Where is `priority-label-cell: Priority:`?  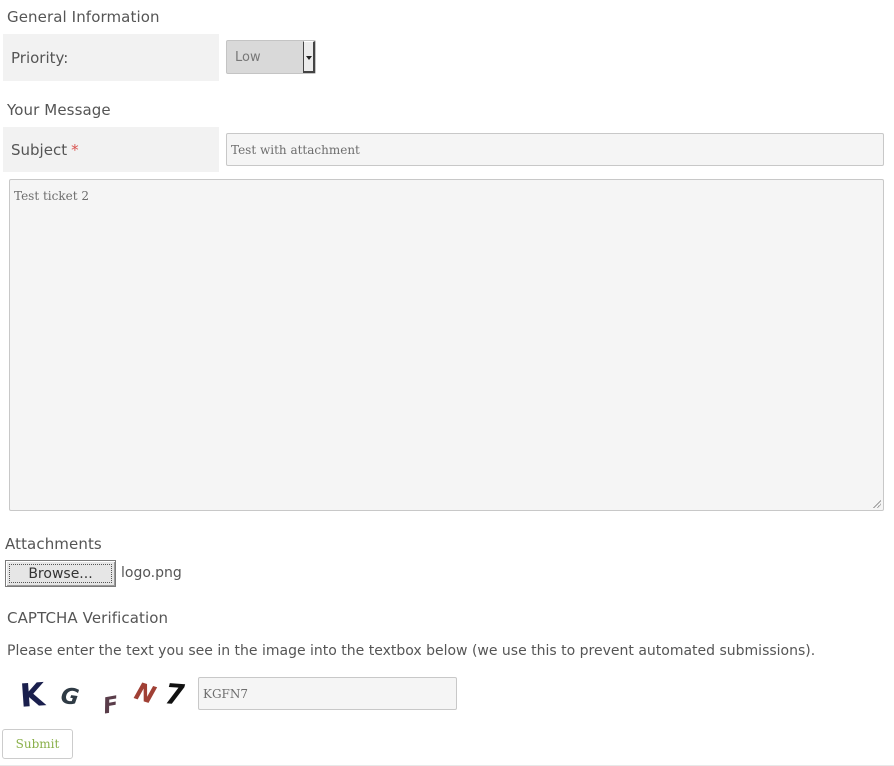
priority-label-cell: Priority: is located at coordinates (111, 57).